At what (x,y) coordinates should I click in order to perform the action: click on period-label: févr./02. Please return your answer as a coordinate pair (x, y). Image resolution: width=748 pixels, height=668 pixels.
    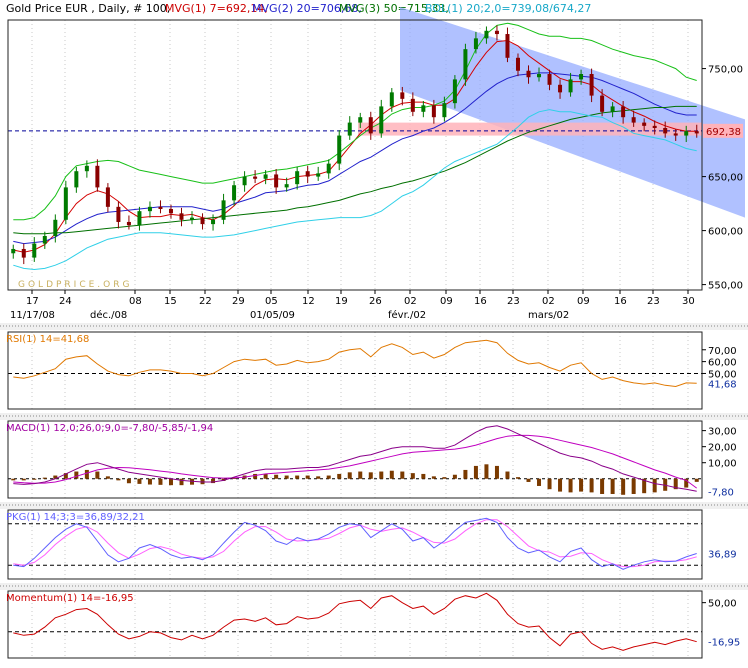
    Looking at the image, I should click on (407, 315).